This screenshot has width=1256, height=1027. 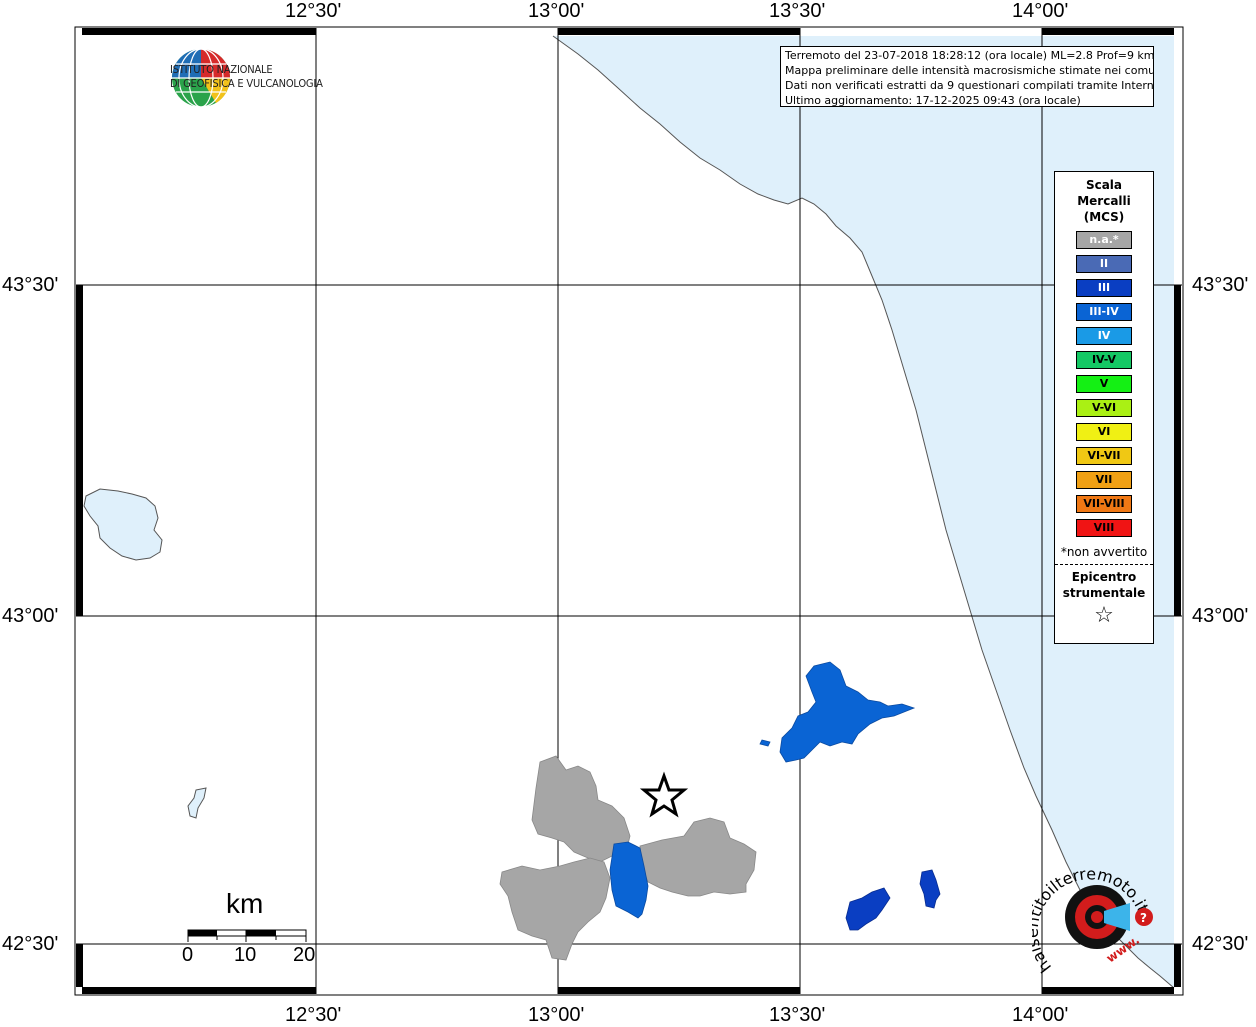 I want to click on legend-swatch-ii: II, so click(x=1104, y=264).